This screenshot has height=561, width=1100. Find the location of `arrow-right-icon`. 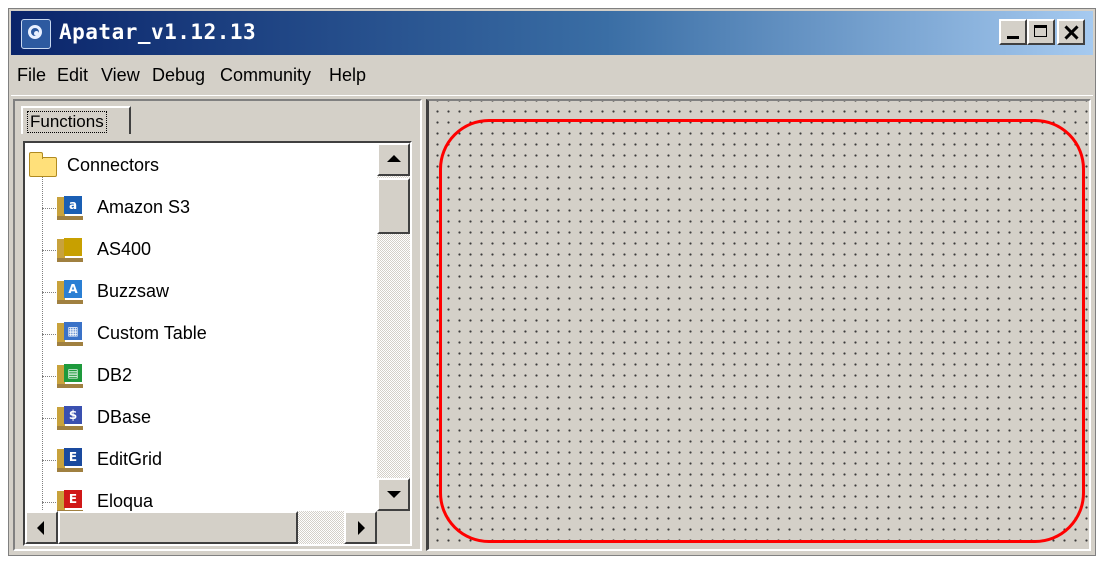

arrow-right-icon is located at coordinates (361, 528).